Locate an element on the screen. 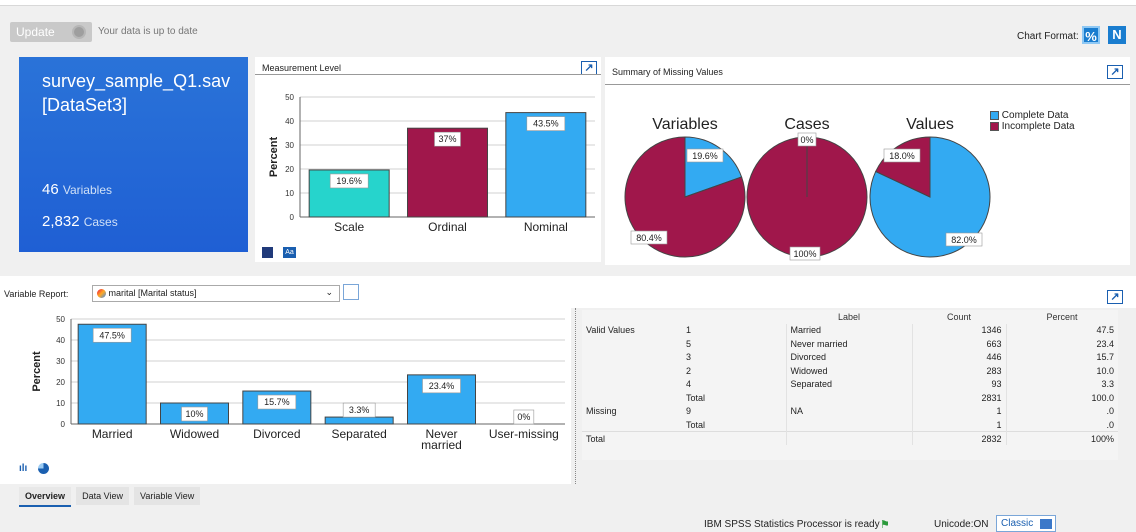 The image size is (1136, 532). variables-label: Variables is located at coordinates (87, 190).